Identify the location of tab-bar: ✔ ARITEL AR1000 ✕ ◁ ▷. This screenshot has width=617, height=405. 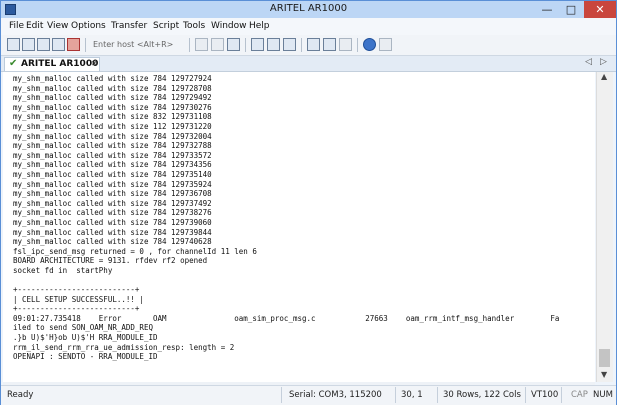
(308, 64).